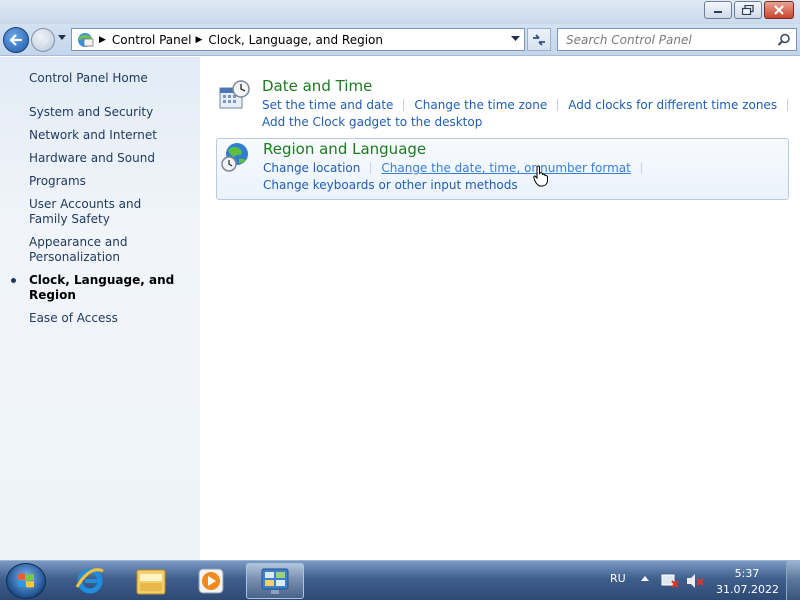 The width and height of the screenshot is (800, 600). I want to click on taskbar-windows-explorer, so click(151, 581).